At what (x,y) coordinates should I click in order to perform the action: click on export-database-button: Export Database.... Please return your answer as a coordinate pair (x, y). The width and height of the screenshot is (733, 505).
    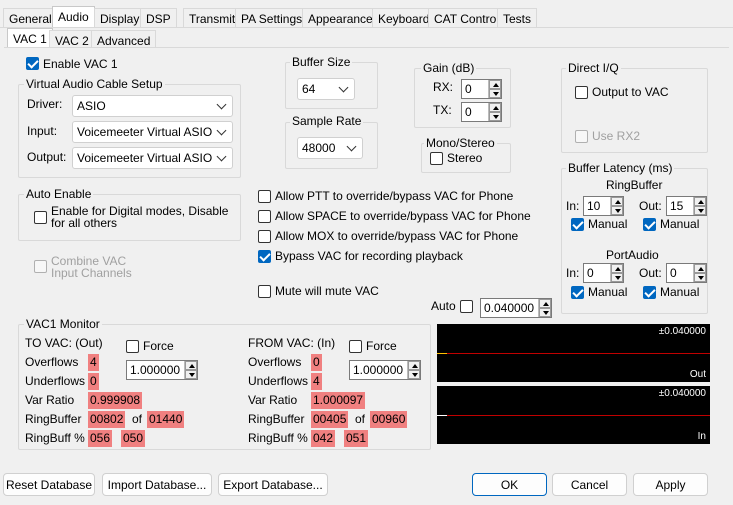
    Looking at the image, I should click on (273, 484).